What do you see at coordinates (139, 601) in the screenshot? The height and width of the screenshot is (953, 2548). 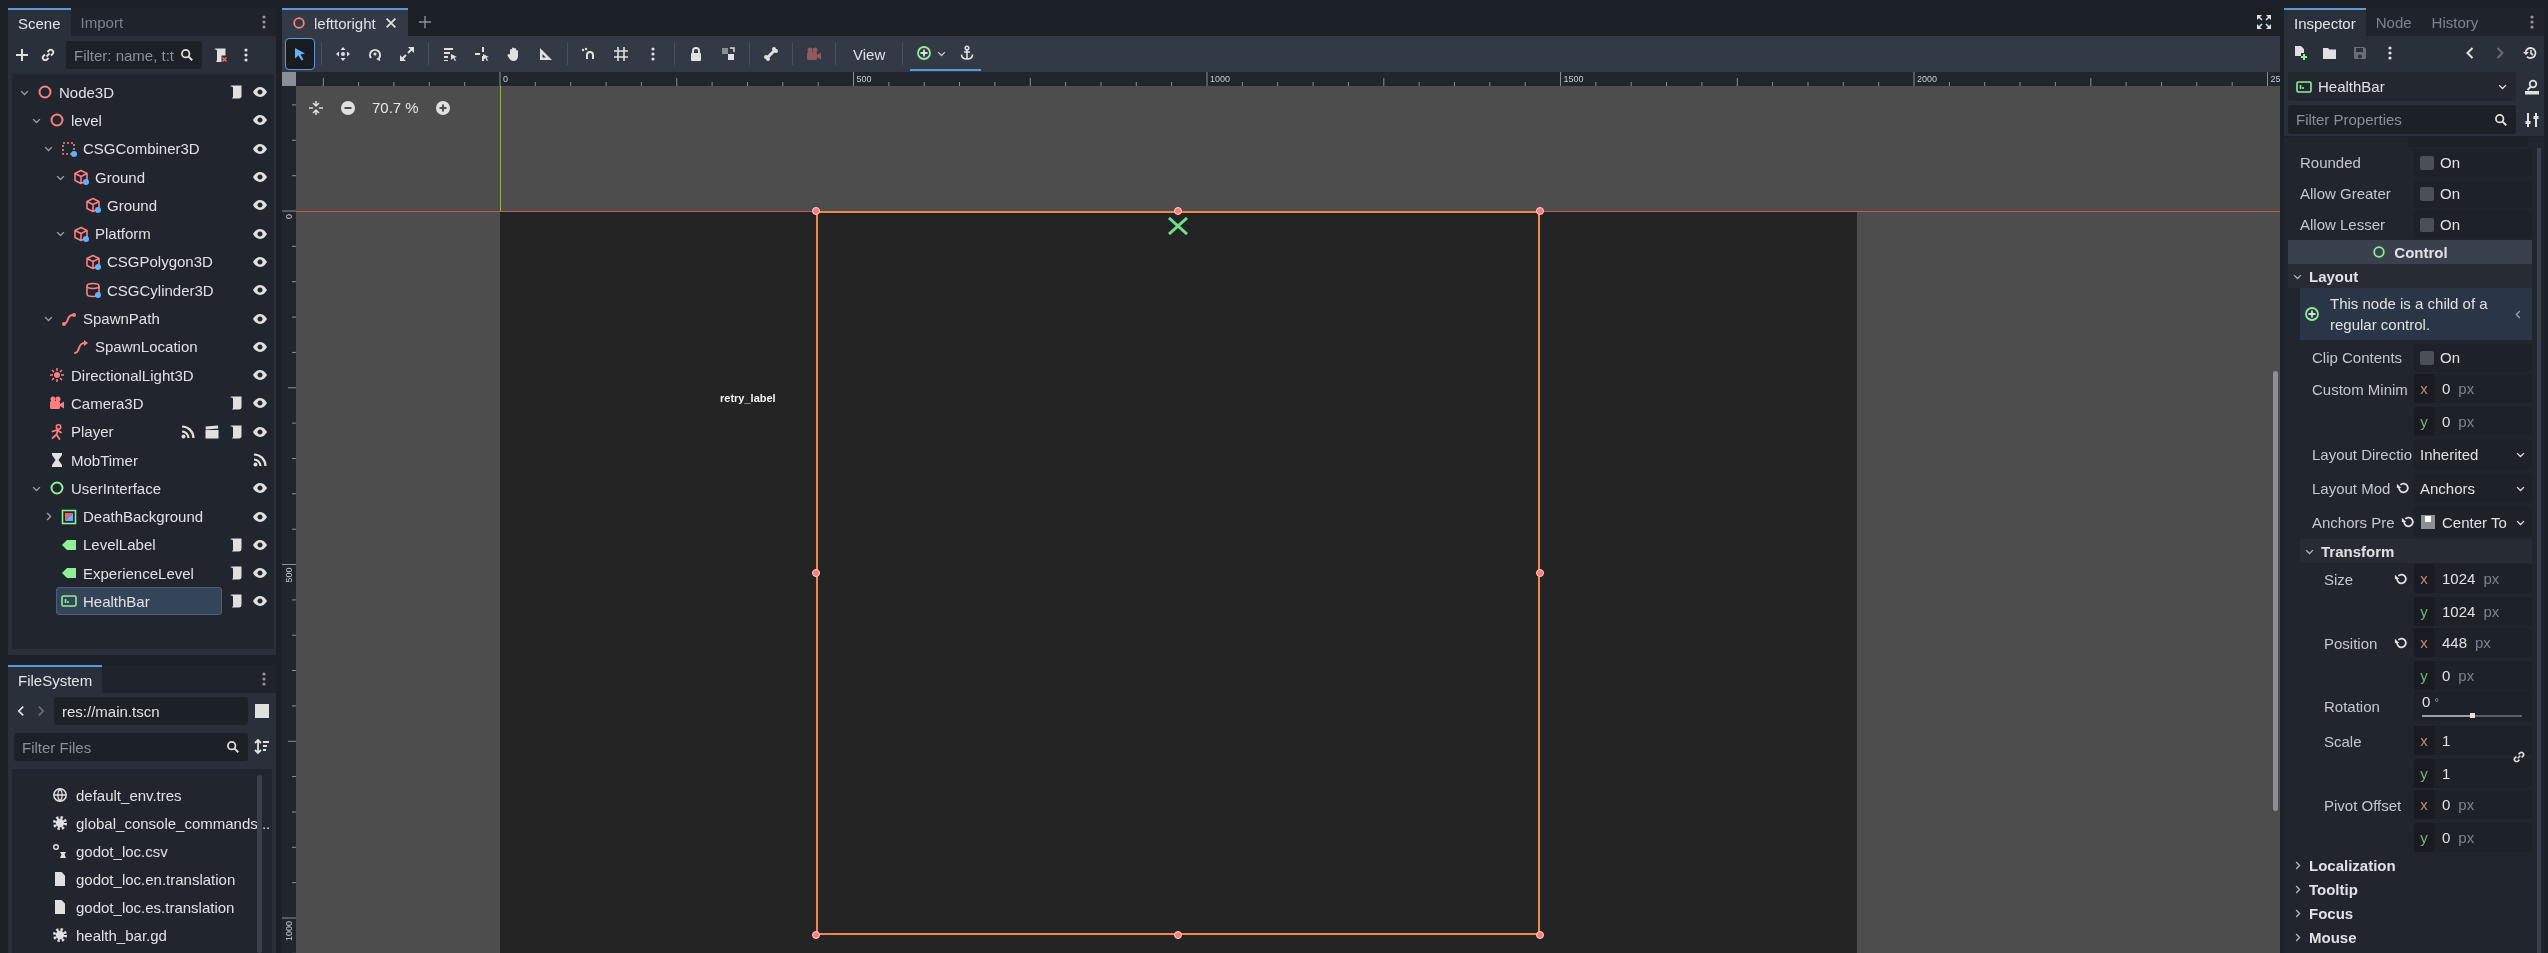 I see `tree-item: HealthBar` at bounding box center [139, 601].